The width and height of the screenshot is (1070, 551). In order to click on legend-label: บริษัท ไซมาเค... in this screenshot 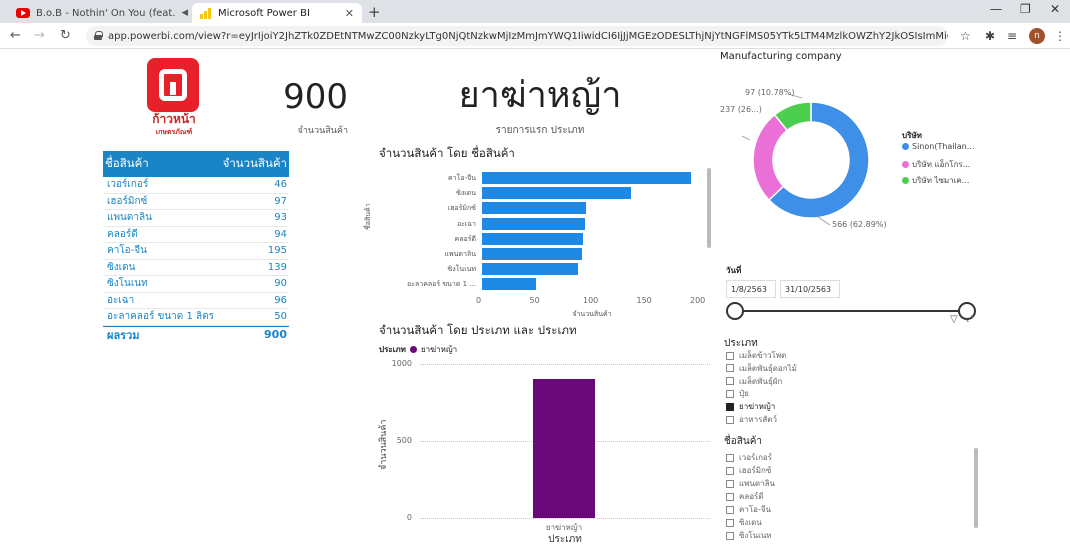, I will do `click(941, 180)`.